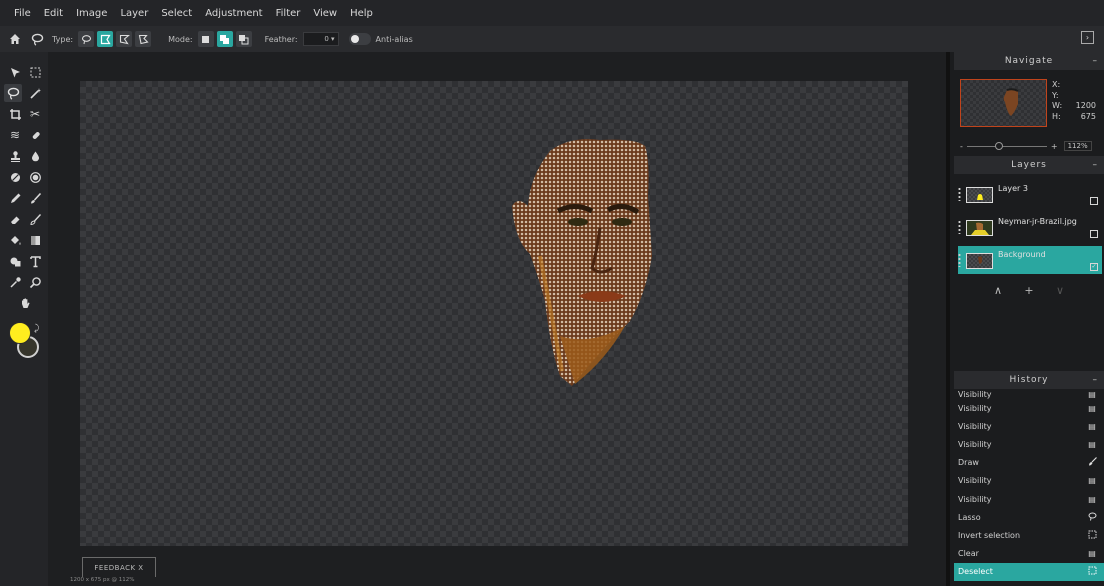 The width and height of the screenshot is (1104, 586). I want to click on lasso-freehand-button, so click(86, 39).